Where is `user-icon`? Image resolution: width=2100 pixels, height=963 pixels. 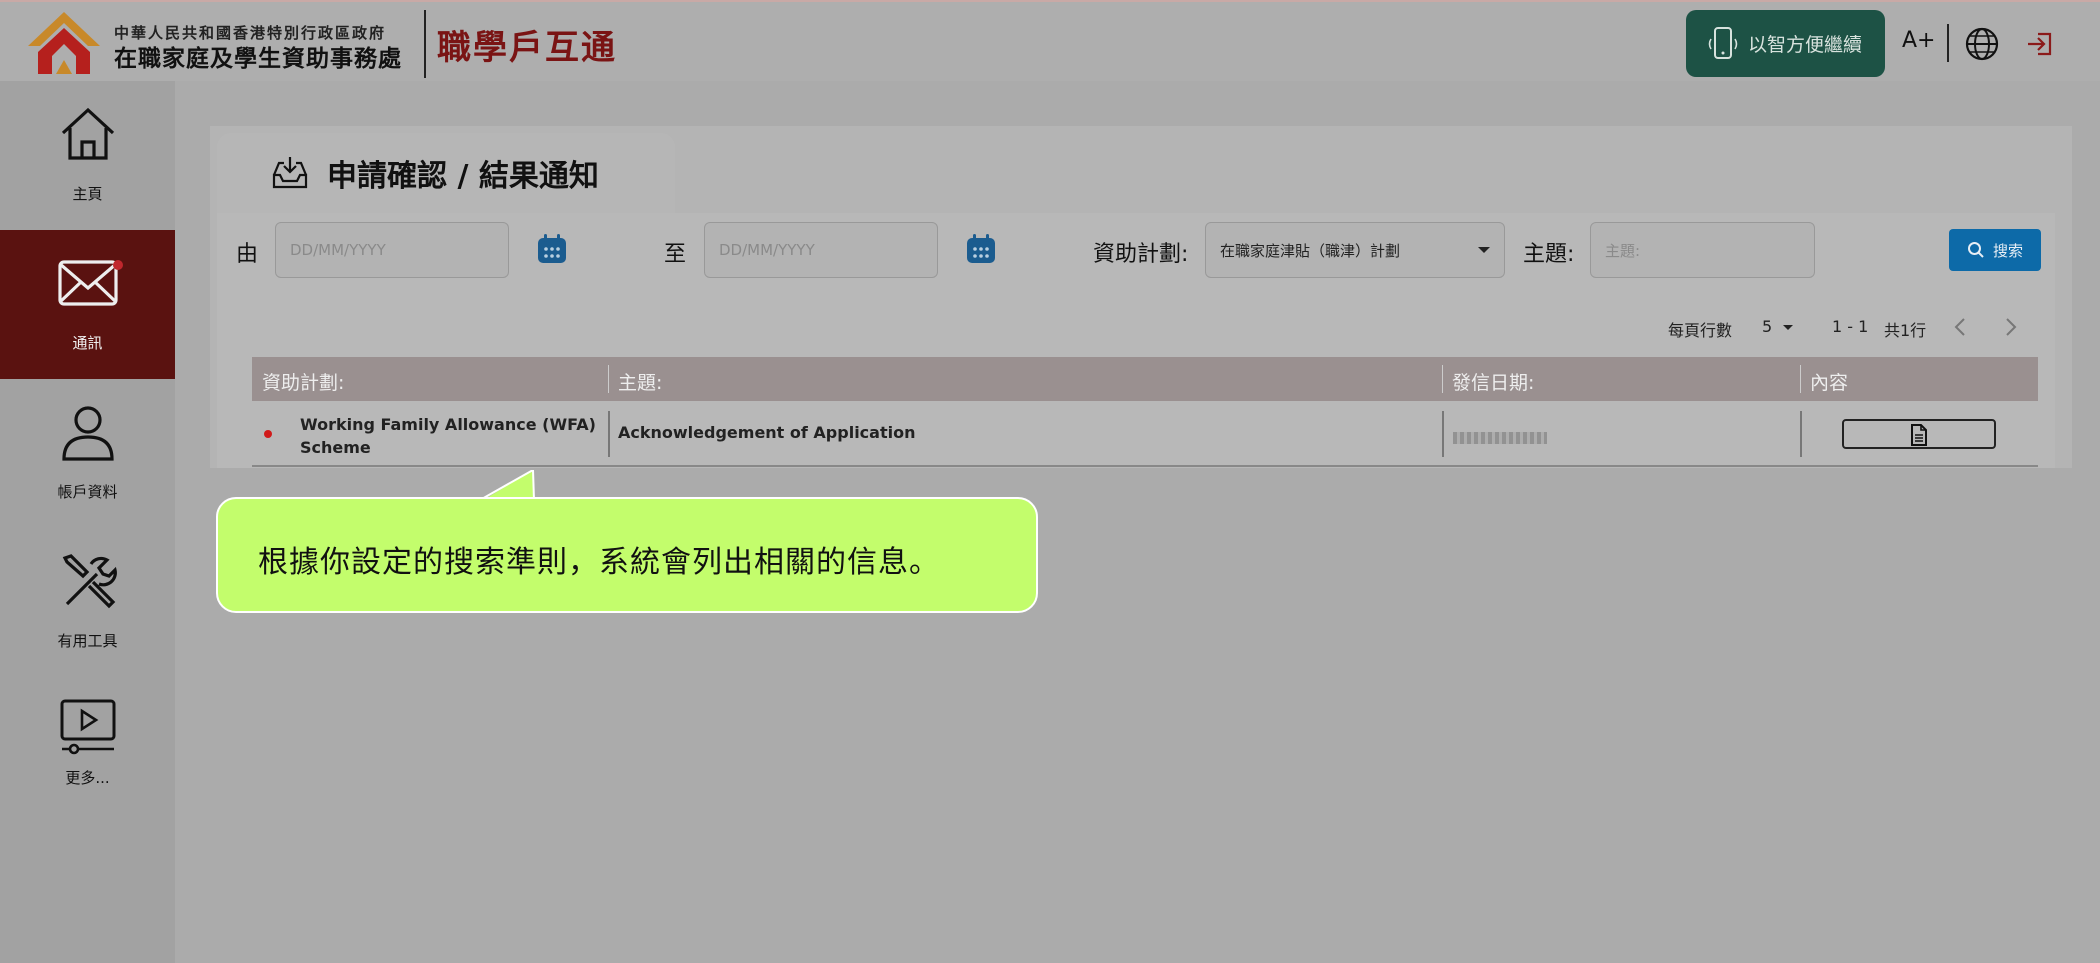
user-icon is located at coordinates (88, 433).